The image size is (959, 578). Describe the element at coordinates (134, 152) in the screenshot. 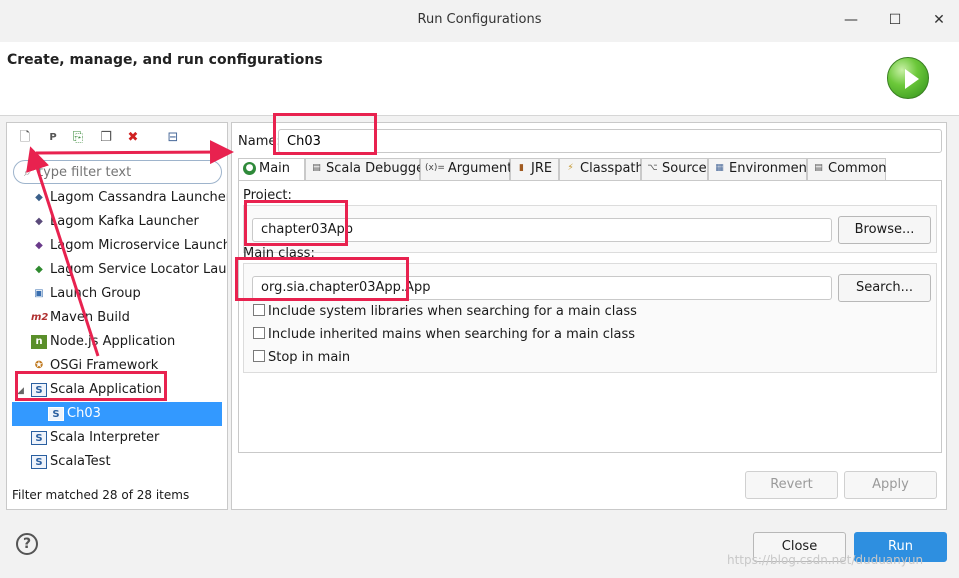

I see `arrow-to-name-field` at that location.